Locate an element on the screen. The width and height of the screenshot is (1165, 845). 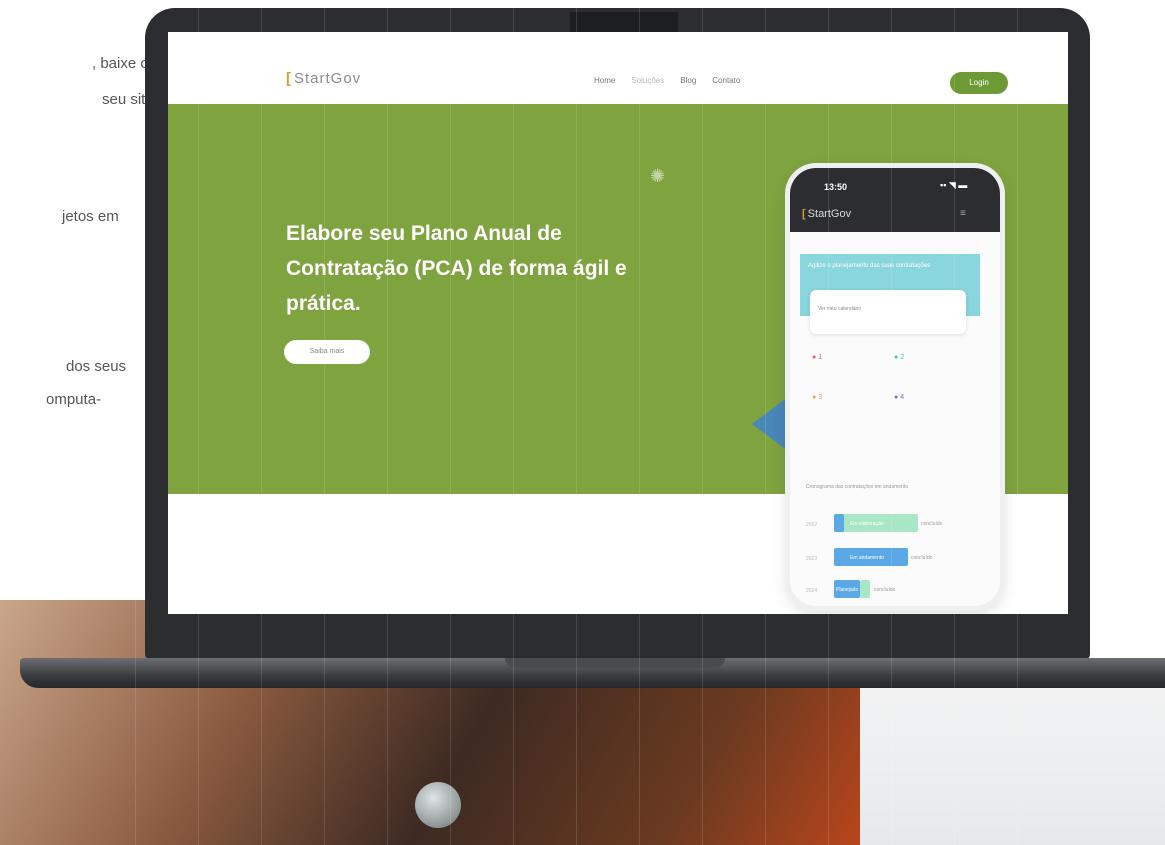
nav-item-contato: Contato is located at coordinates (726, 80).